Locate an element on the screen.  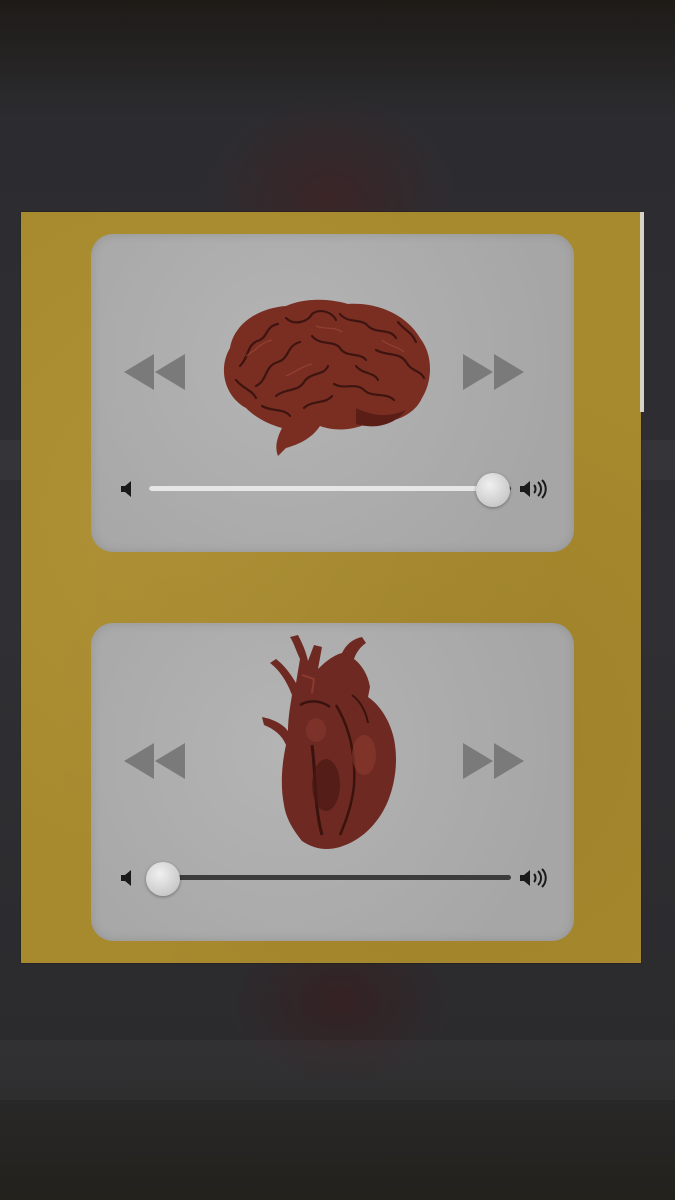
background-blur-strip is located at coordinates (337, 1070).